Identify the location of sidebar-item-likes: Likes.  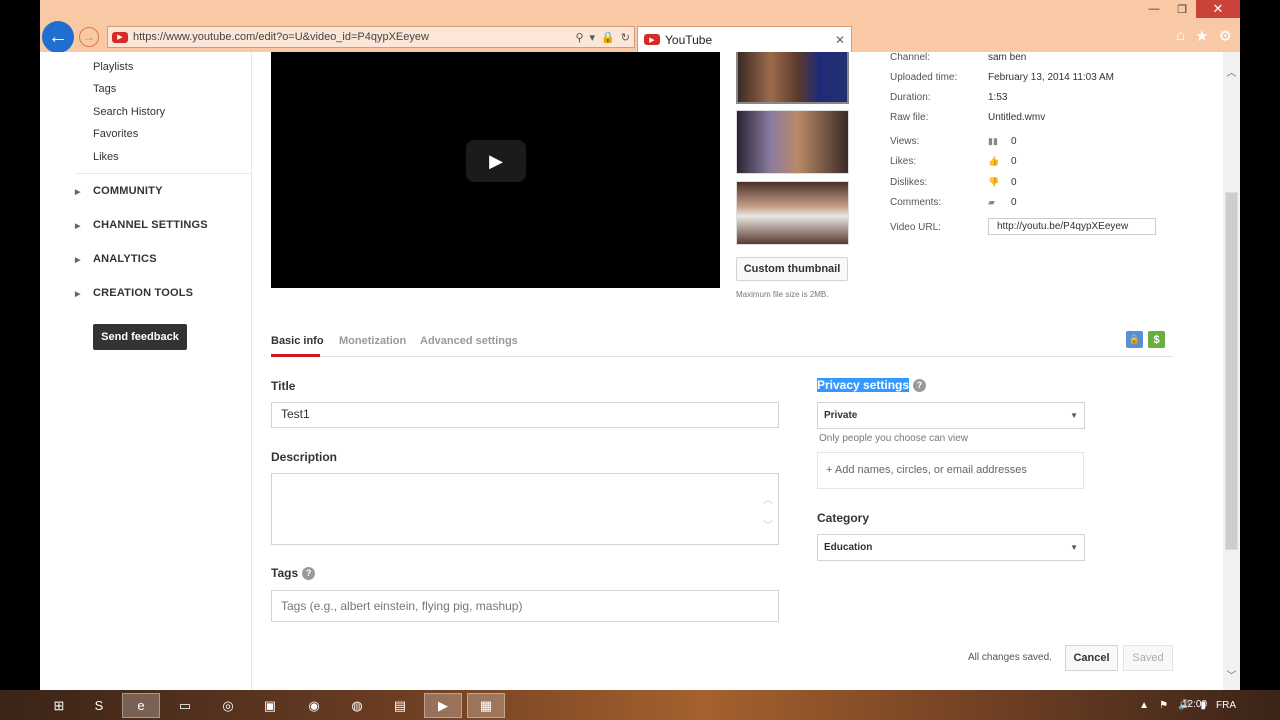
(106, 157).